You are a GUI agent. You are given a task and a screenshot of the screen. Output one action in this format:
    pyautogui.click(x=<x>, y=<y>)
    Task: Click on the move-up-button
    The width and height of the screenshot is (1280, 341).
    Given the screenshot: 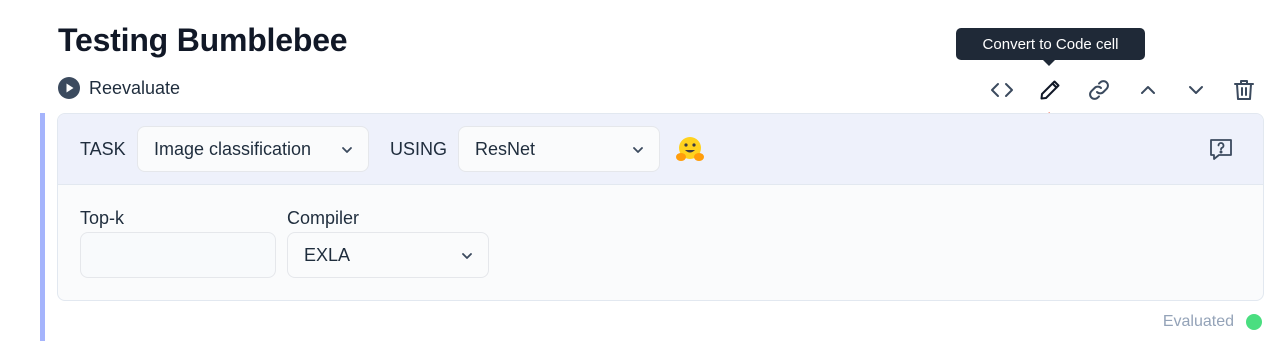 What is the action you would take?
    pyautogui.click(x=1148, y=90)
    